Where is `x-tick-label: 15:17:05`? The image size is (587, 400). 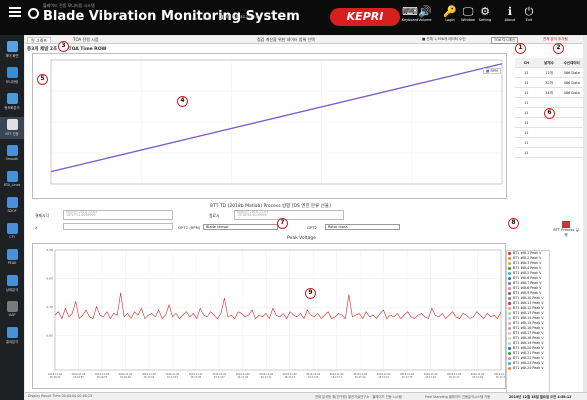 x-tick-label: 15:17:05 is located at coordinates (195, 377).